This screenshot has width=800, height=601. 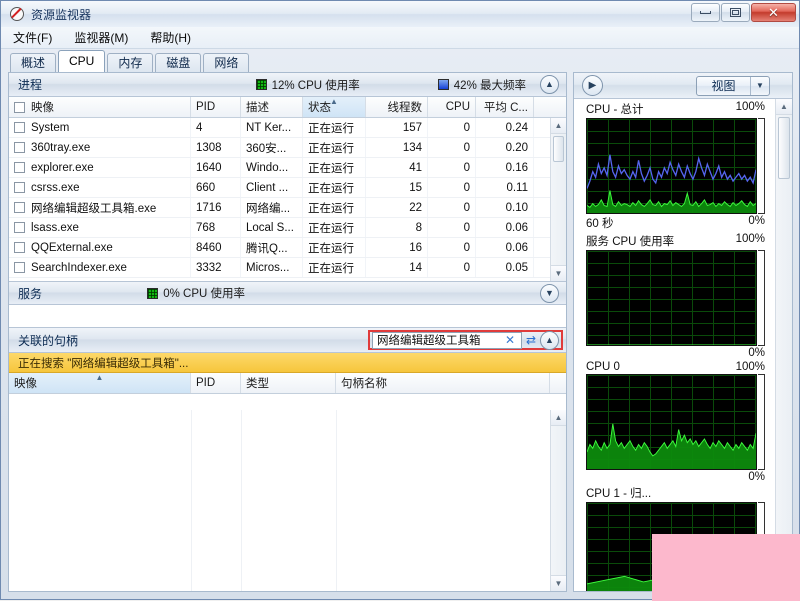 I want to click on menu-item-help: 帮助(H), so click(x=170, y=37).